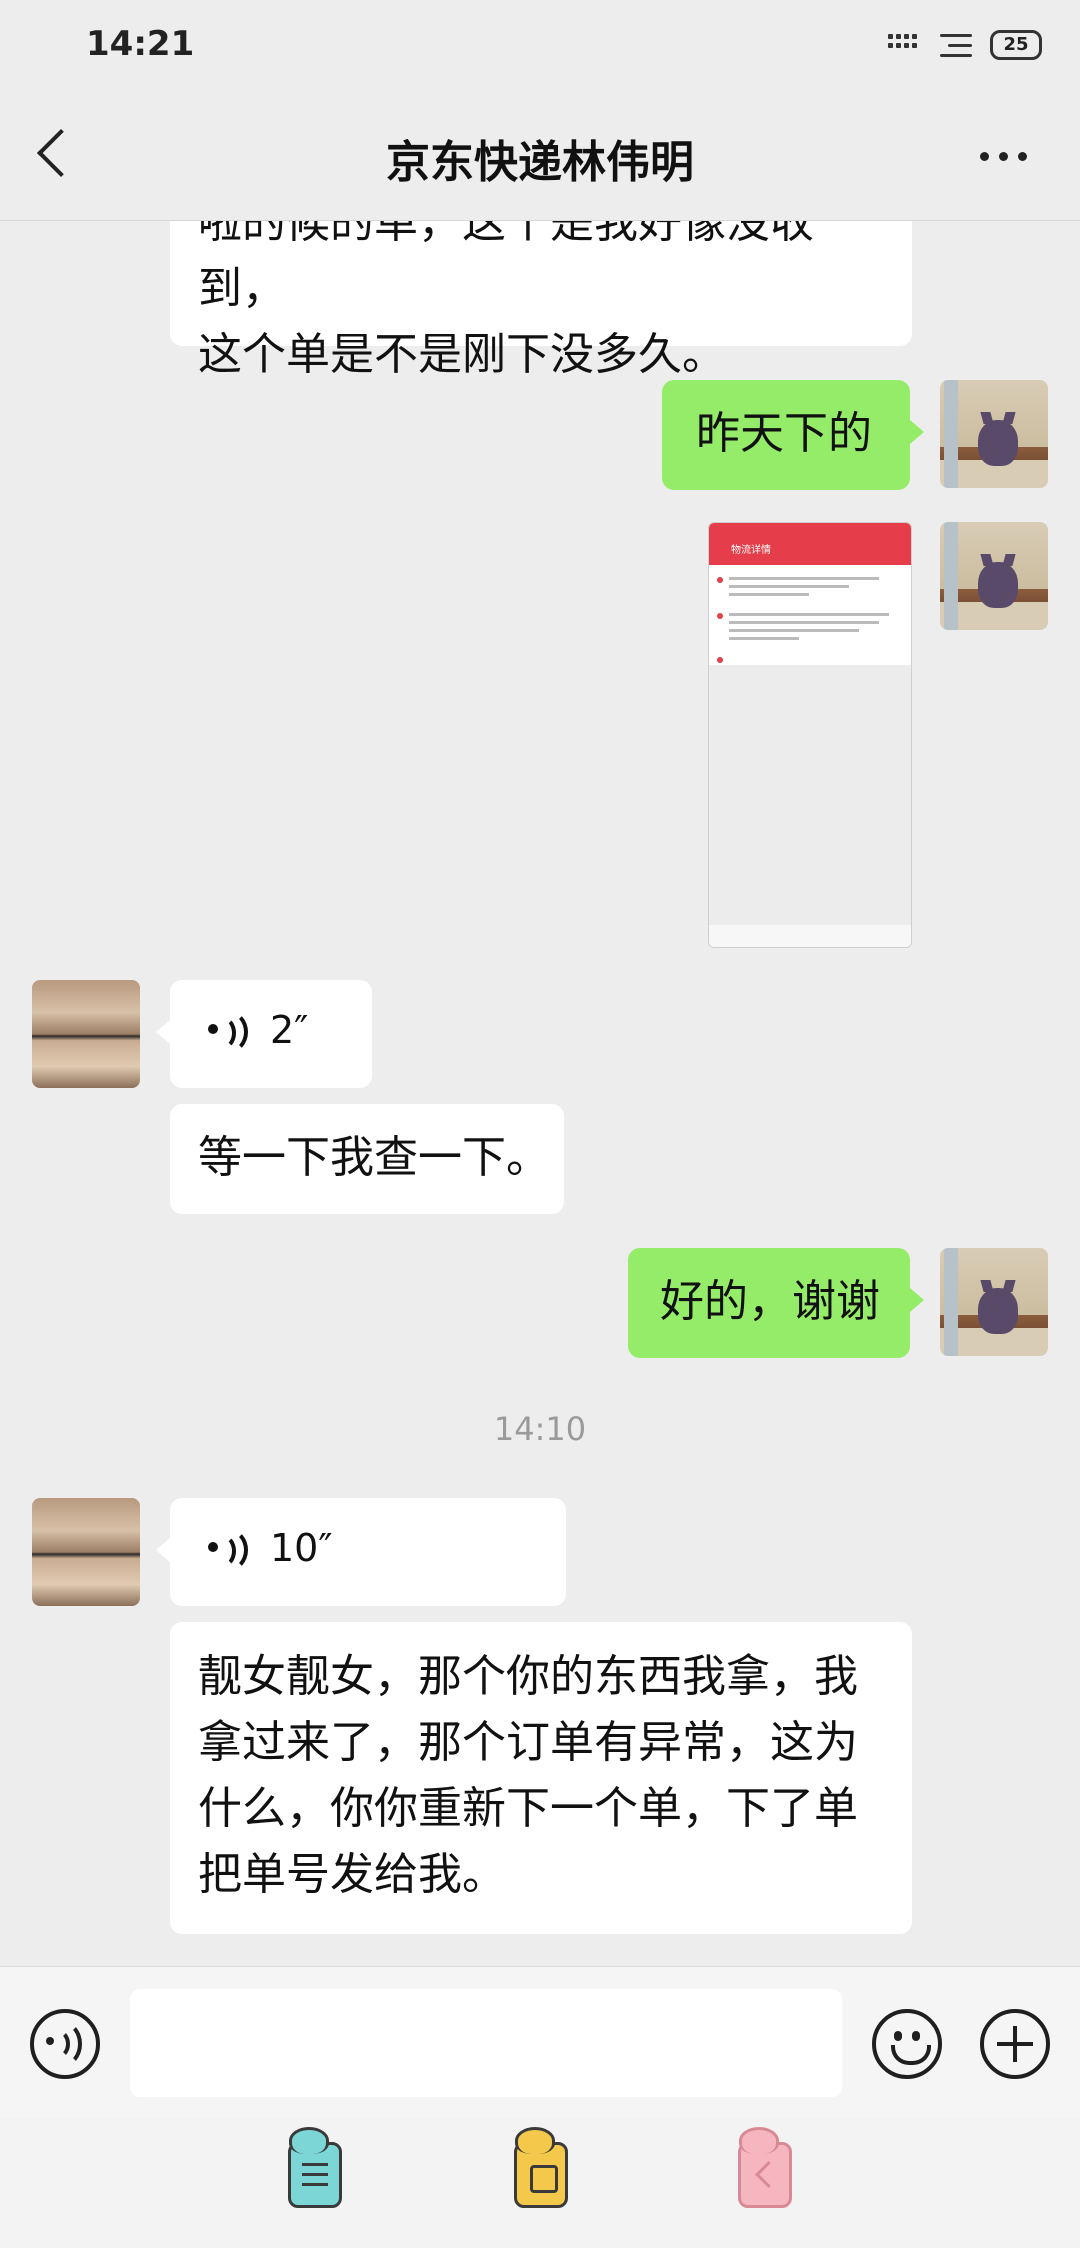  What do you see at coordinates (1004, 156) in the screenshot?
I see `more-options-button` at bounding box center [1004, 156].